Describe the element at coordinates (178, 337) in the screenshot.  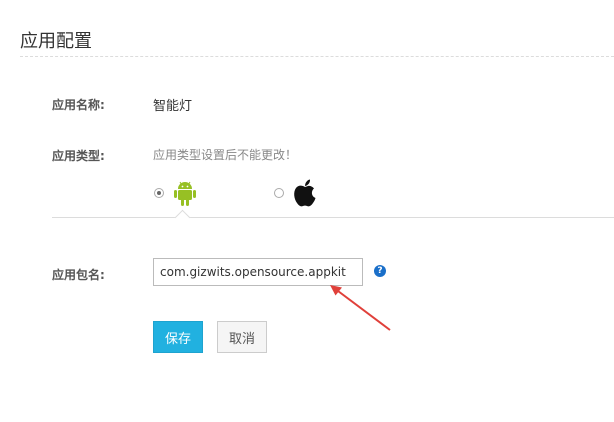
I see `save-button: 保存` at that location.